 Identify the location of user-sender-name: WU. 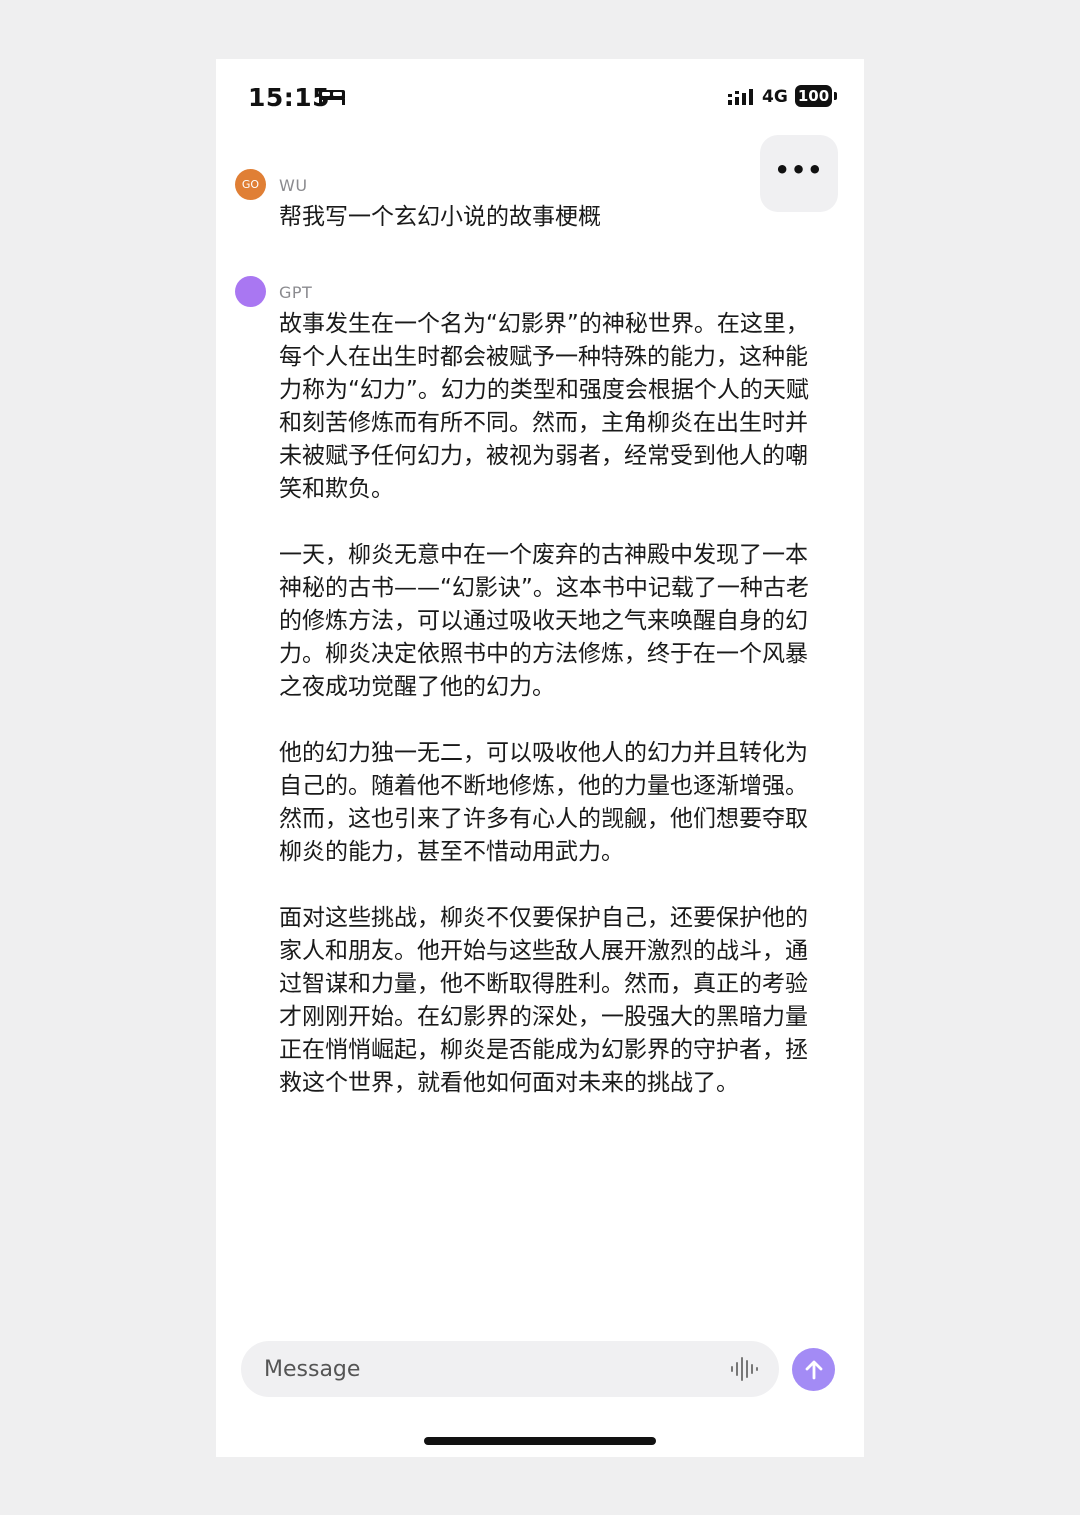
(293, 185).